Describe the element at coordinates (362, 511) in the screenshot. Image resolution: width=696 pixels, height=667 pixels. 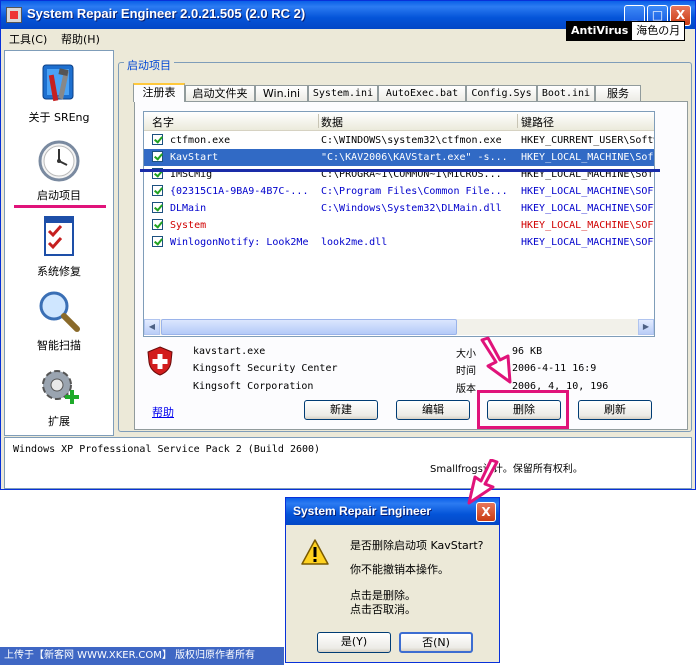
I see `dialog-title: System Repair Engineer` at that location.